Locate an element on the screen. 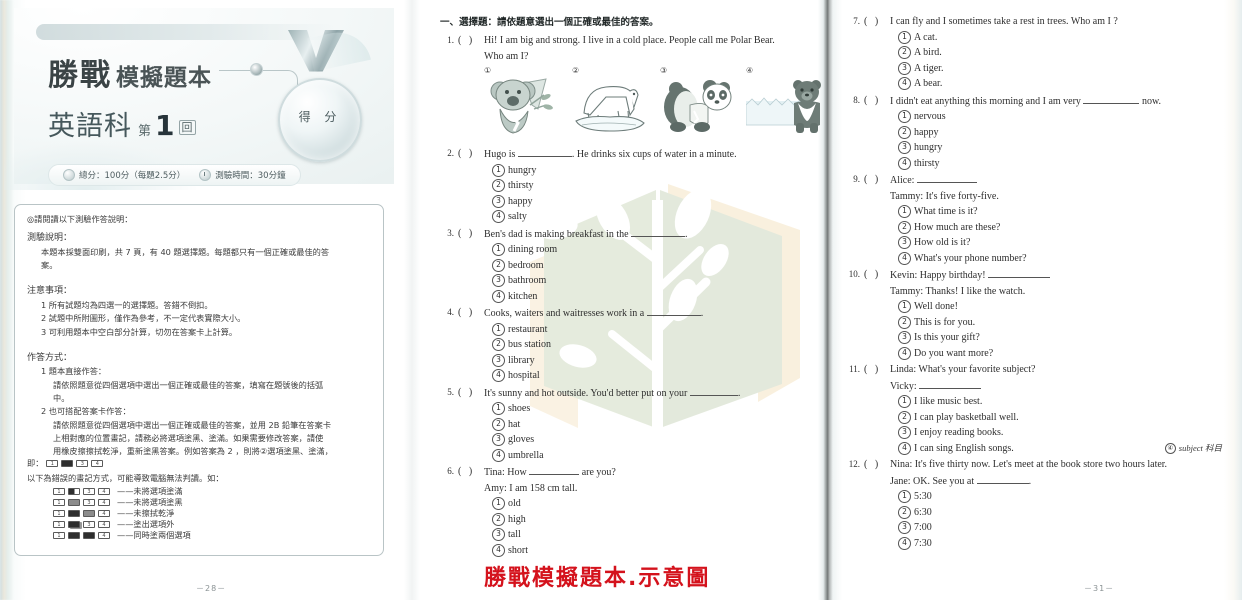 The height and width of the screenshot is (600, 1242). left-page-edge-fringe is located at coordinates (7, 300).